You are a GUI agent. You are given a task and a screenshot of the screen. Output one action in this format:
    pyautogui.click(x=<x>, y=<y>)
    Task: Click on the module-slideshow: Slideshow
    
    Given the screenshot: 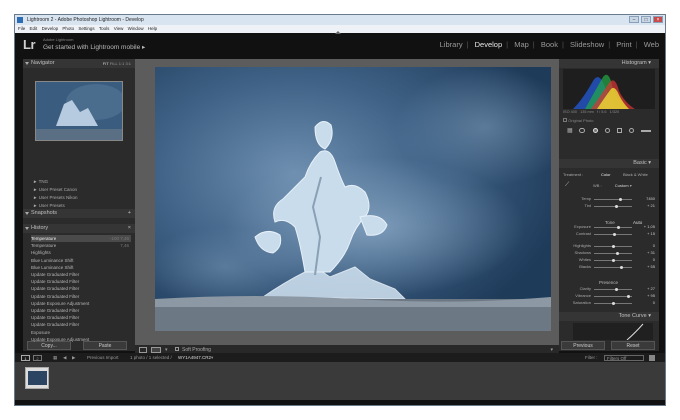 What is the action you would take?
    pyautogui.click(x=587, y=44)
    